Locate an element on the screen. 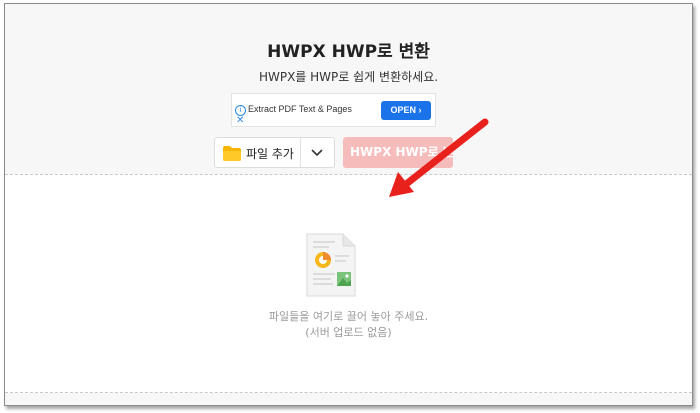 This screenshot has width=700, height=413. add-file-button: 파일 추가 is located at coordinates (274, 152).